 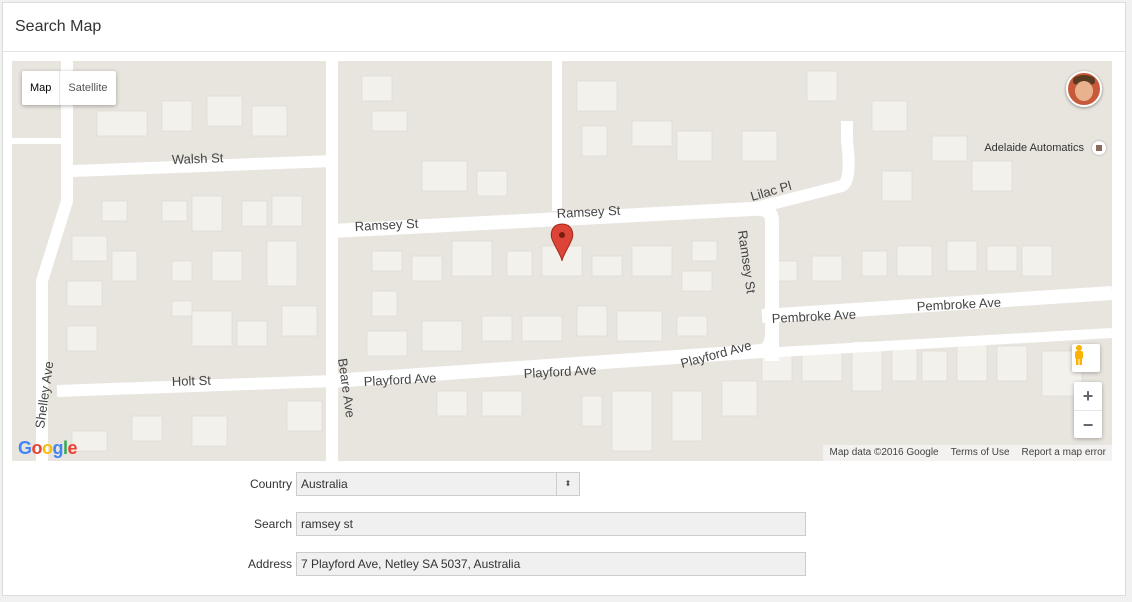 I want to click on poi-label: Adelaide Automatics, so click(x=1034, y=148).